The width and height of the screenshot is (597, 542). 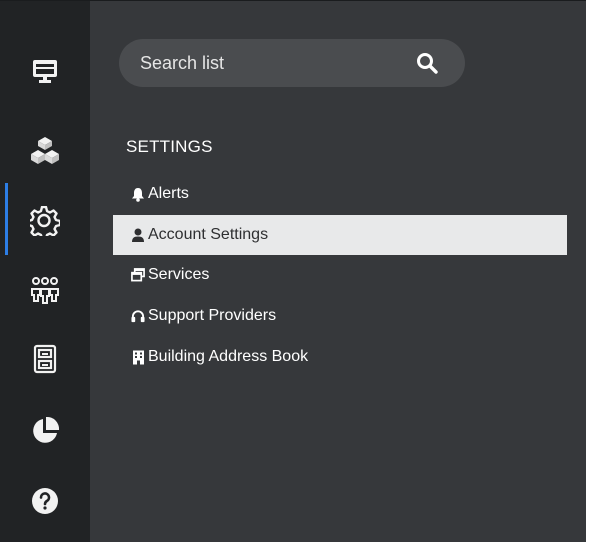 I want to click on menu-item-alerts: Alerts, so click(x=340, y=194).